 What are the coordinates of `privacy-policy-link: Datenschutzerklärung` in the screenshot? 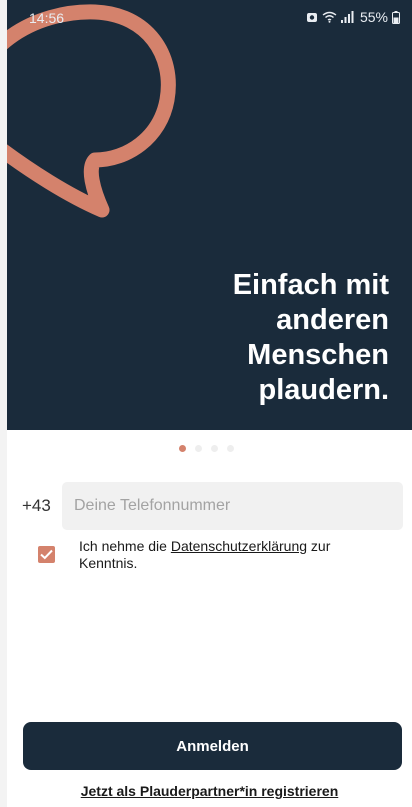 It's located at (239, 546).